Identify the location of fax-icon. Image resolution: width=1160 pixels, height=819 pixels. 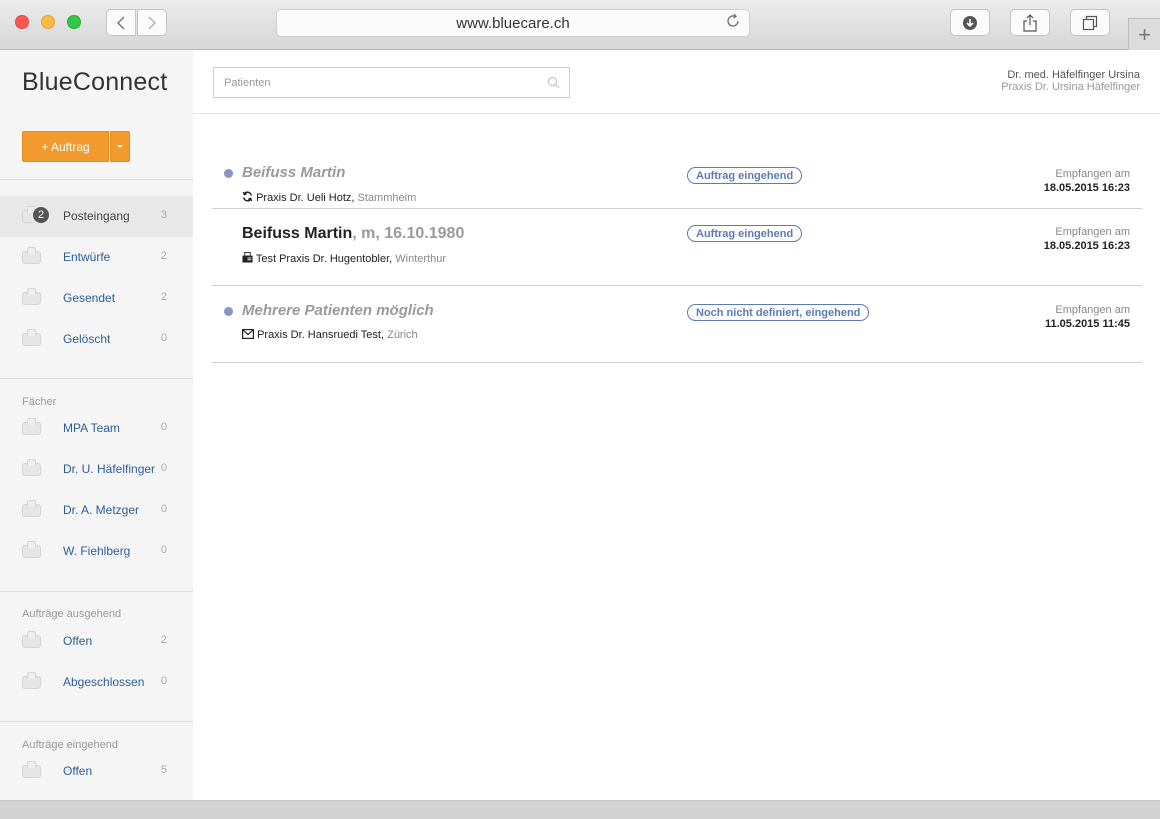
(247, 257).